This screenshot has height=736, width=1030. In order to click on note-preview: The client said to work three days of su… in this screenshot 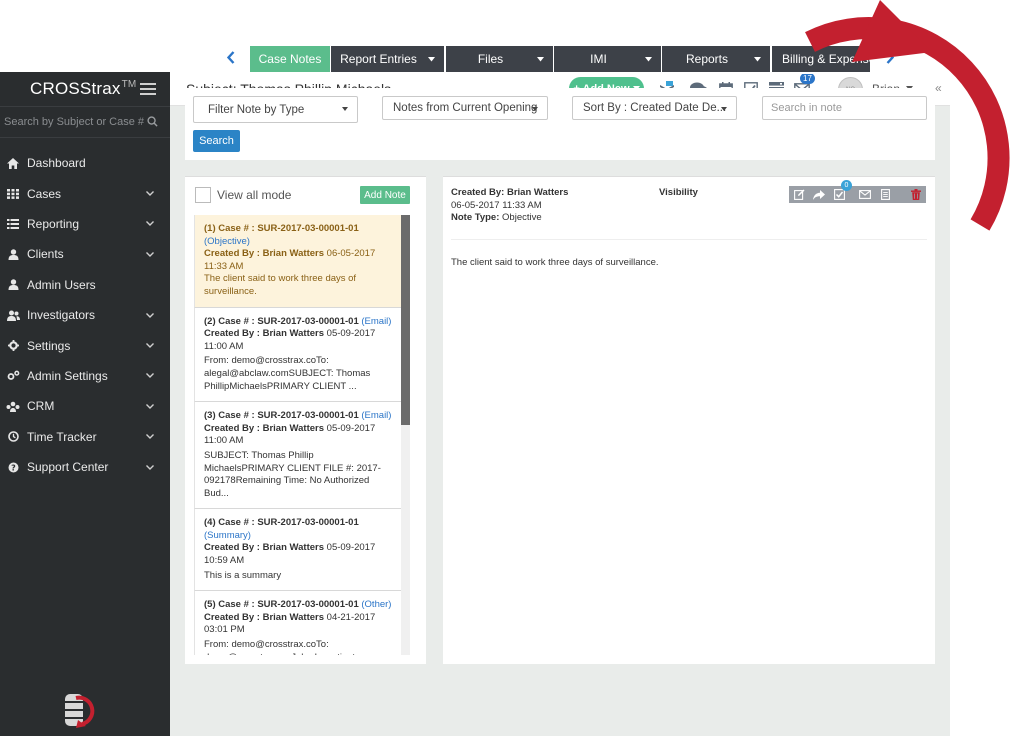, I will do `click(280, 285)`.